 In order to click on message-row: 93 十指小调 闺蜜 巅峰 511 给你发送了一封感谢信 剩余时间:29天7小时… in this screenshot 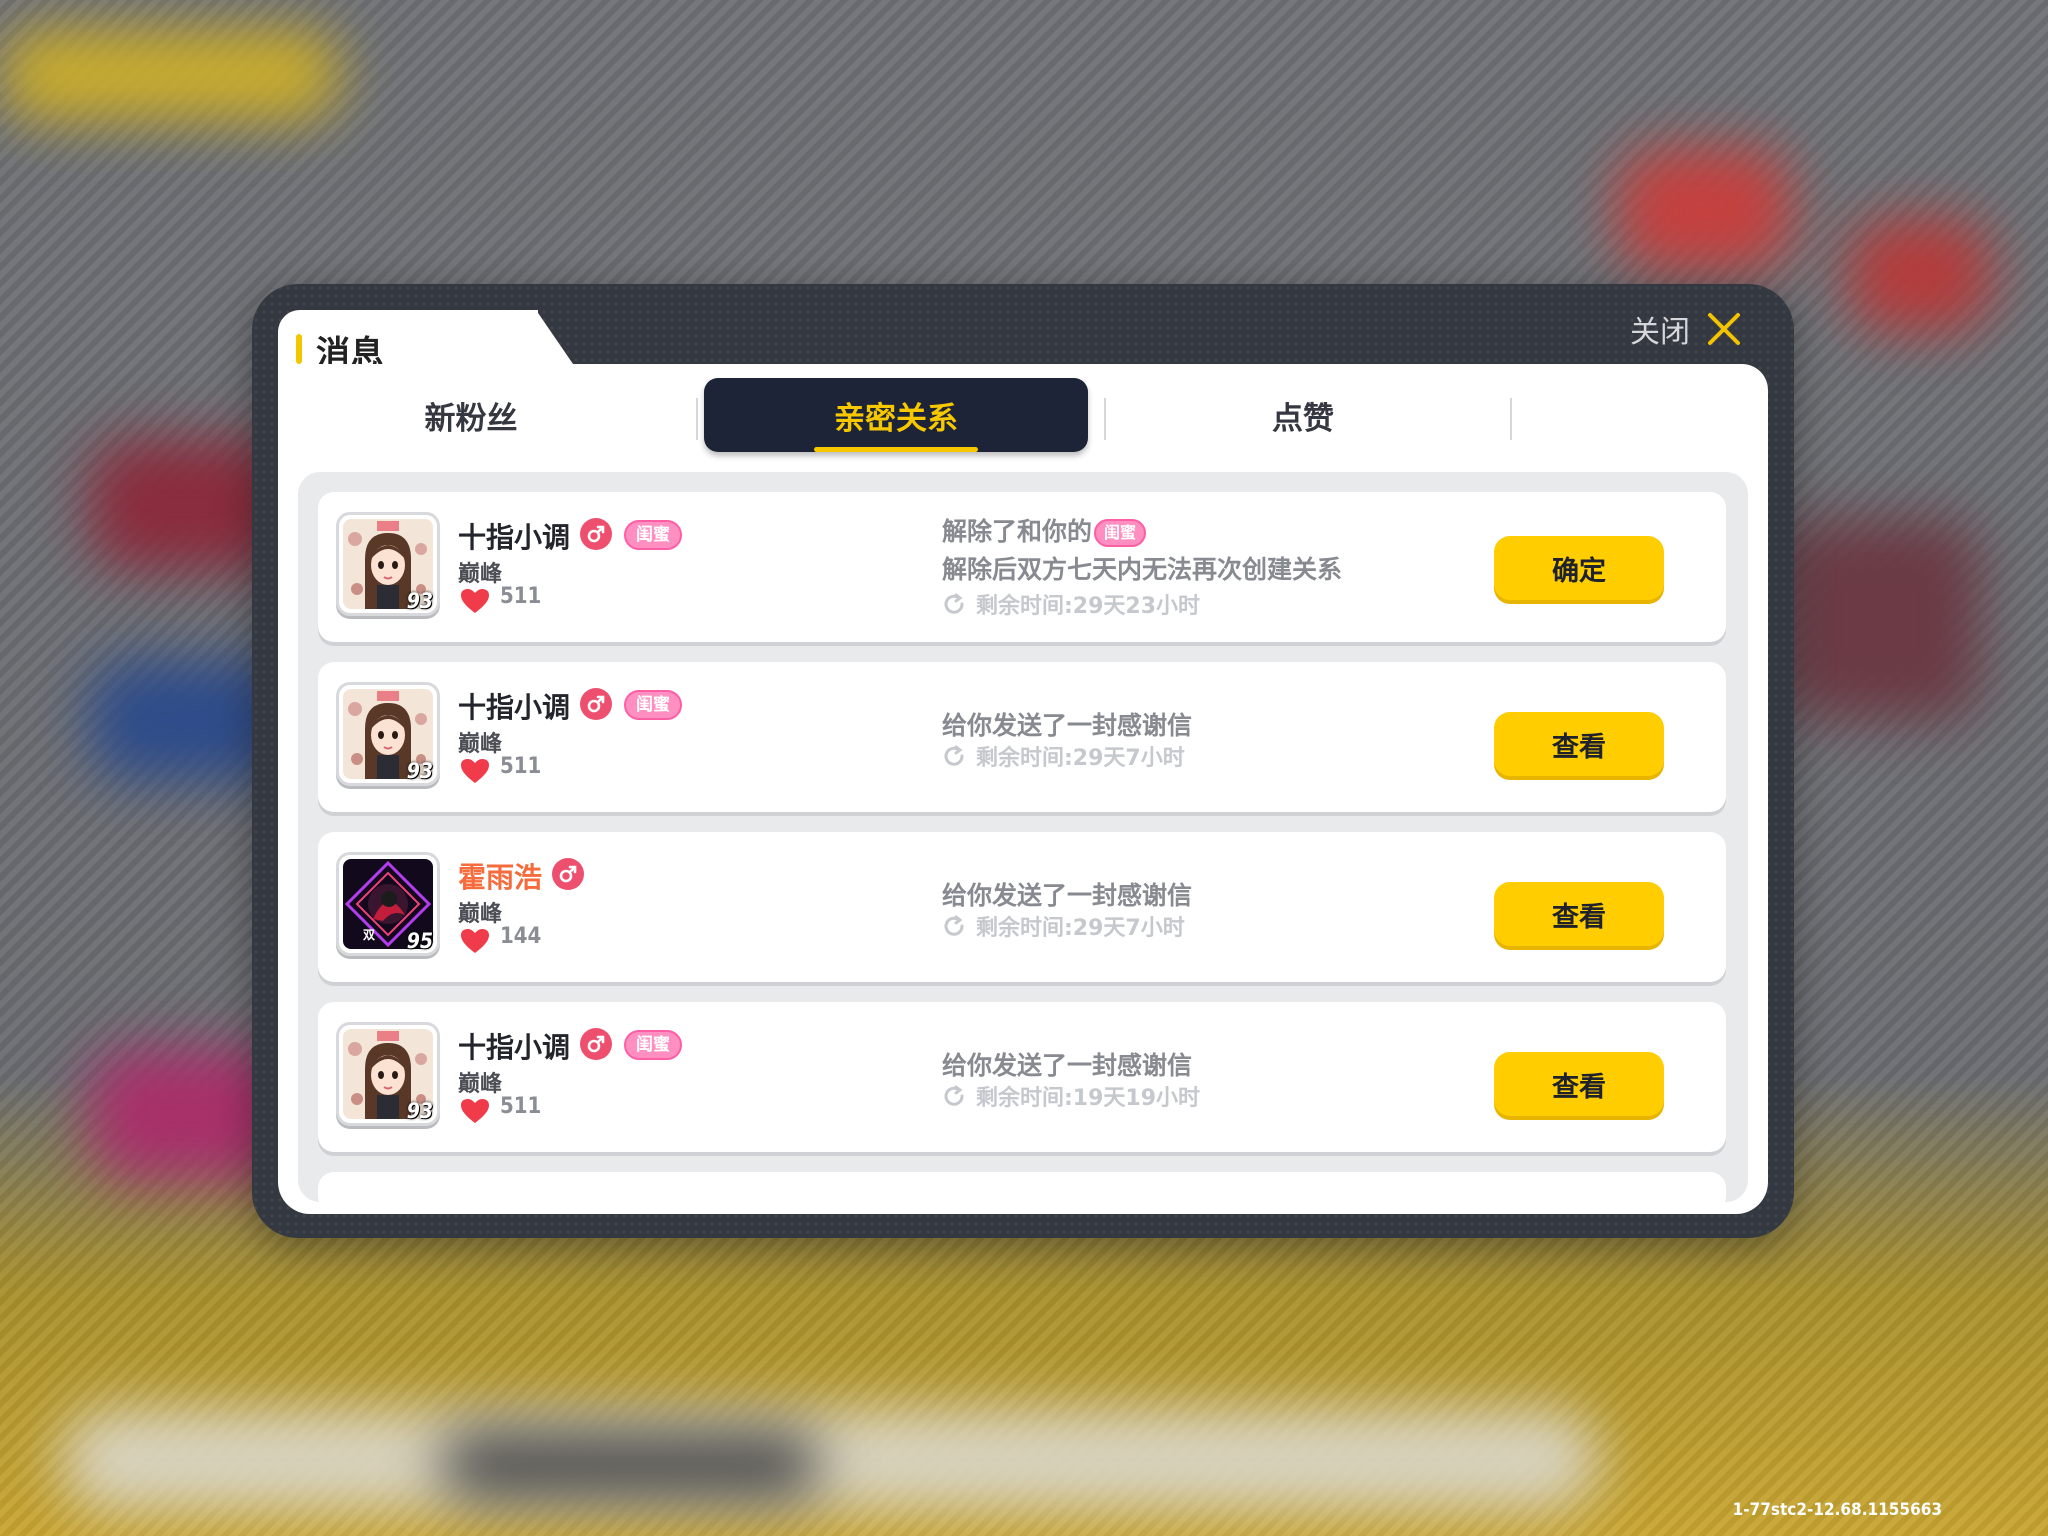, I will do `click(1022, 737)`.